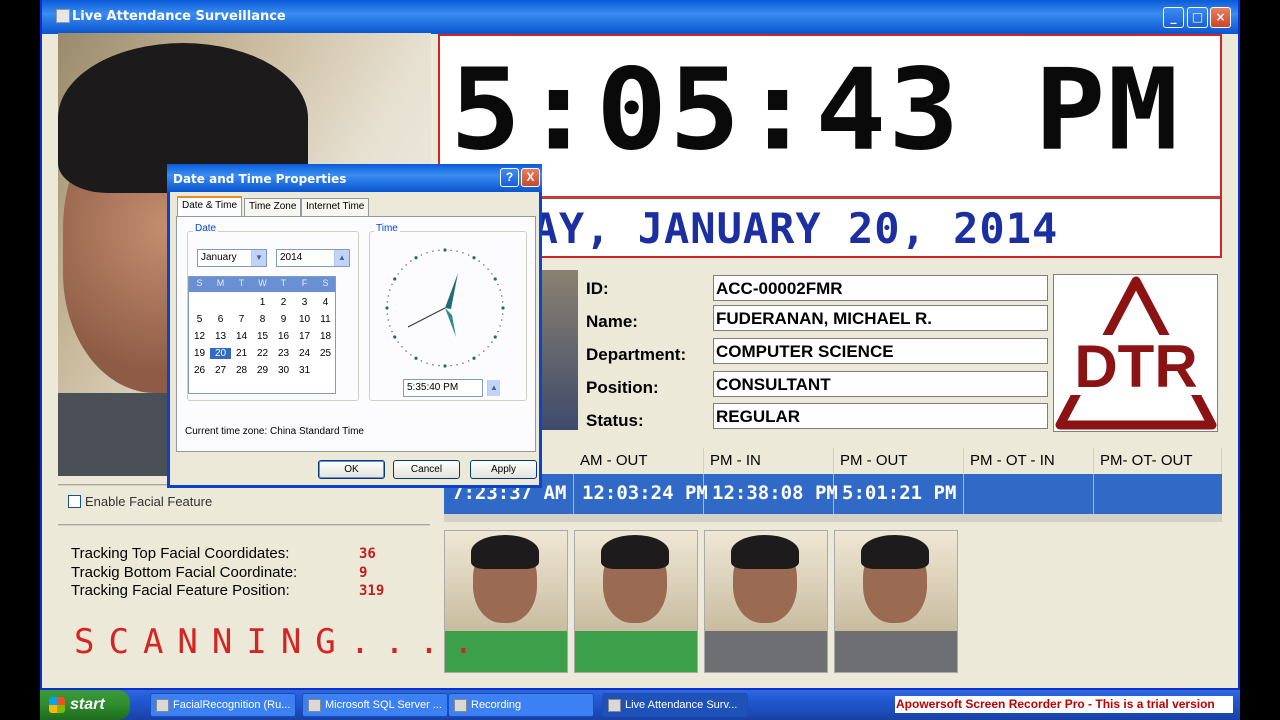 Image resolution: width=1280 pixels, height=720 pixels. Describe the element at coordinates (1158, 494) in the screenshot. I see `grid-cell-pm-ot-out` at that location.